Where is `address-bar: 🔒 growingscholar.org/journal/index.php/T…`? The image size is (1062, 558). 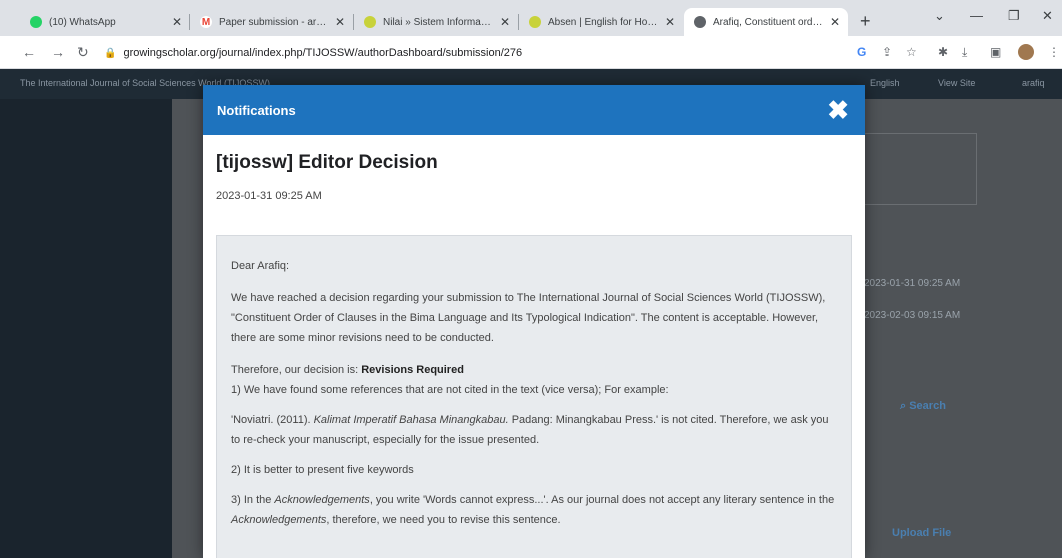
address-bar: 🔒 growingscholar.org/journal/index.php/T… is located at coordinates (474, 53).